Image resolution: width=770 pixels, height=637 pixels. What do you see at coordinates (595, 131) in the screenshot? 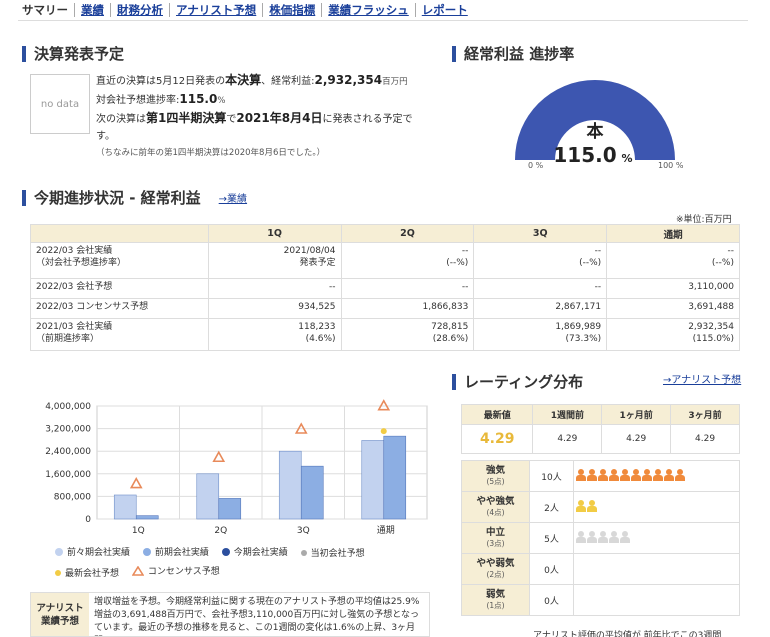
I see `gauge-kind: 本` at bounding box center [595, 131].